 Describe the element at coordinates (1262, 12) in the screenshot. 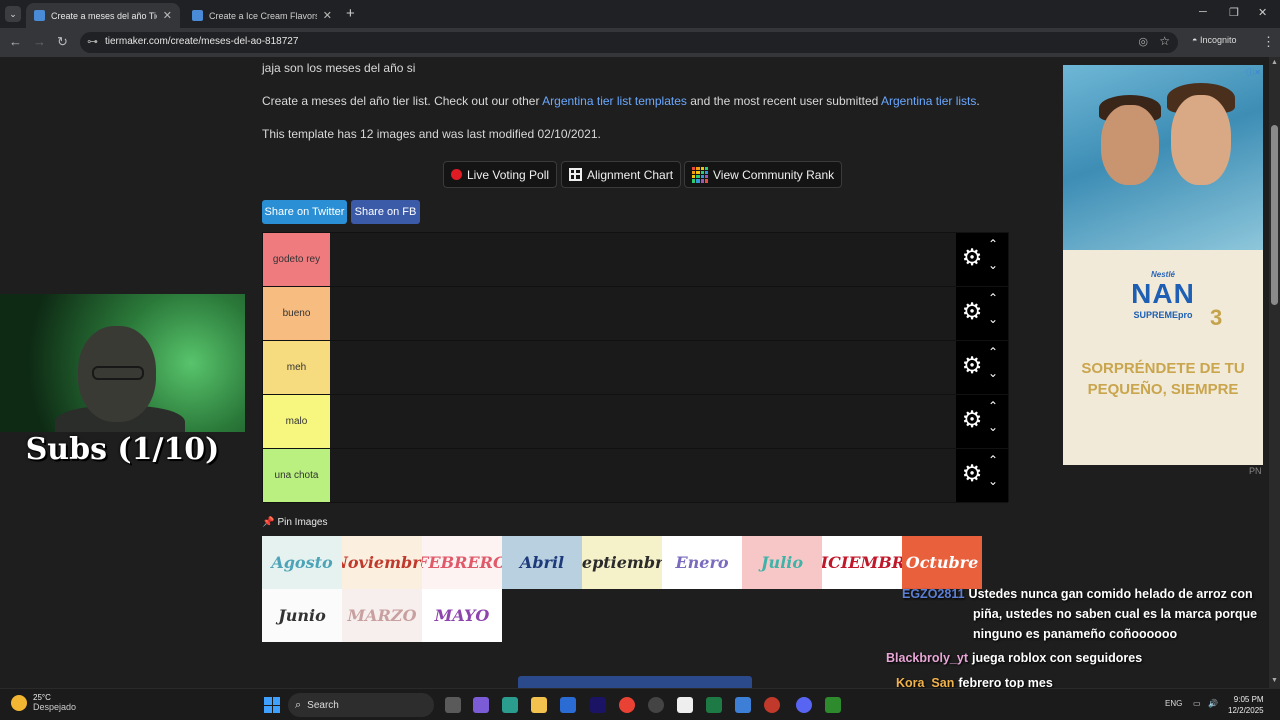

I see `window-close-button: ✕` at that location.